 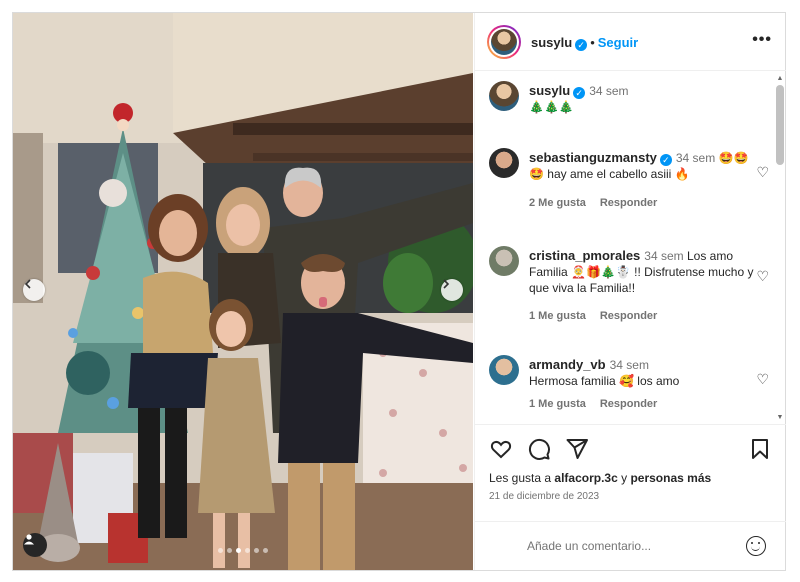 What do you see at coordinates (593, 157) in the screenshot?
I see `comment-username: sebastianguzmansty` at bounding box center [593, 157].